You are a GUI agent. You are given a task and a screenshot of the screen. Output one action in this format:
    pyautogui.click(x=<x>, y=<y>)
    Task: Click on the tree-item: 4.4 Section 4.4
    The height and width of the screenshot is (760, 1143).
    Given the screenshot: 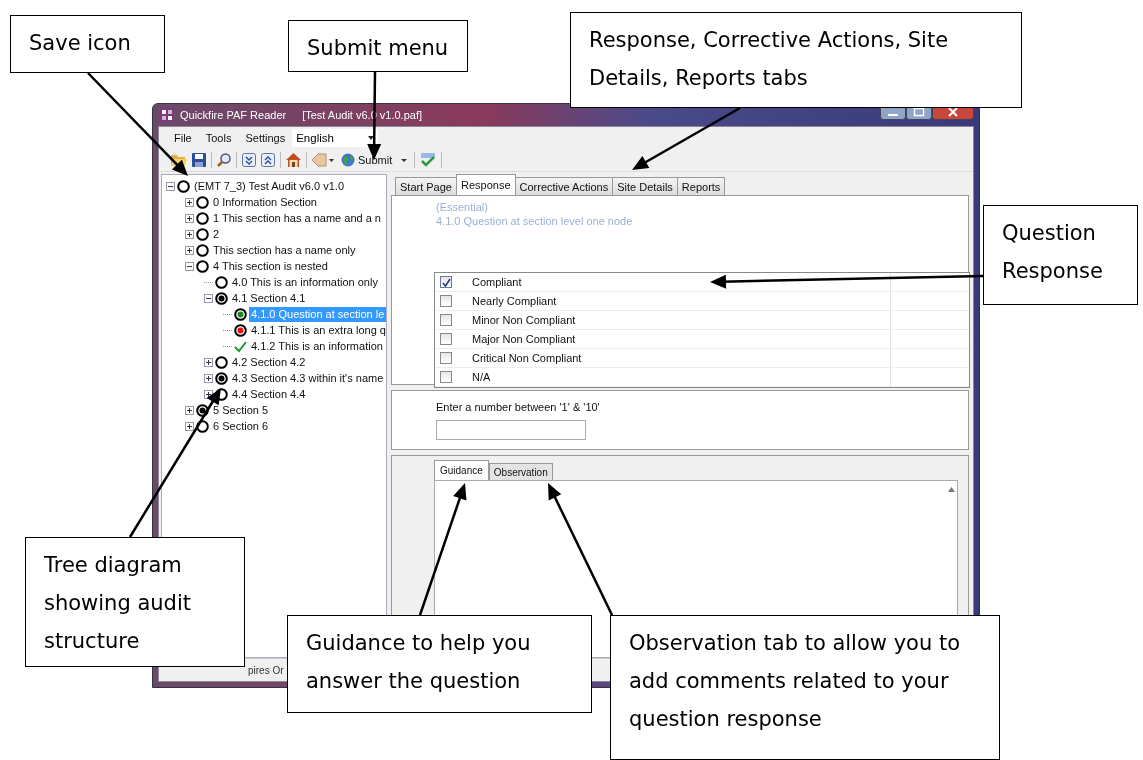 What is the action you would take?
    pyautogui.click(x=269, y=394)
    